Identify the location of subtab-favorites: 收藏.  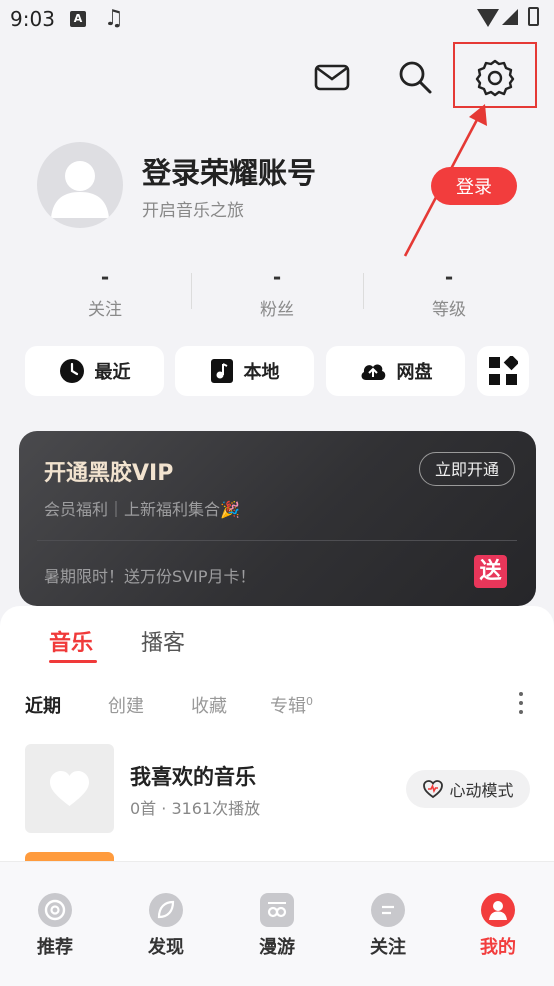
(209, 705).